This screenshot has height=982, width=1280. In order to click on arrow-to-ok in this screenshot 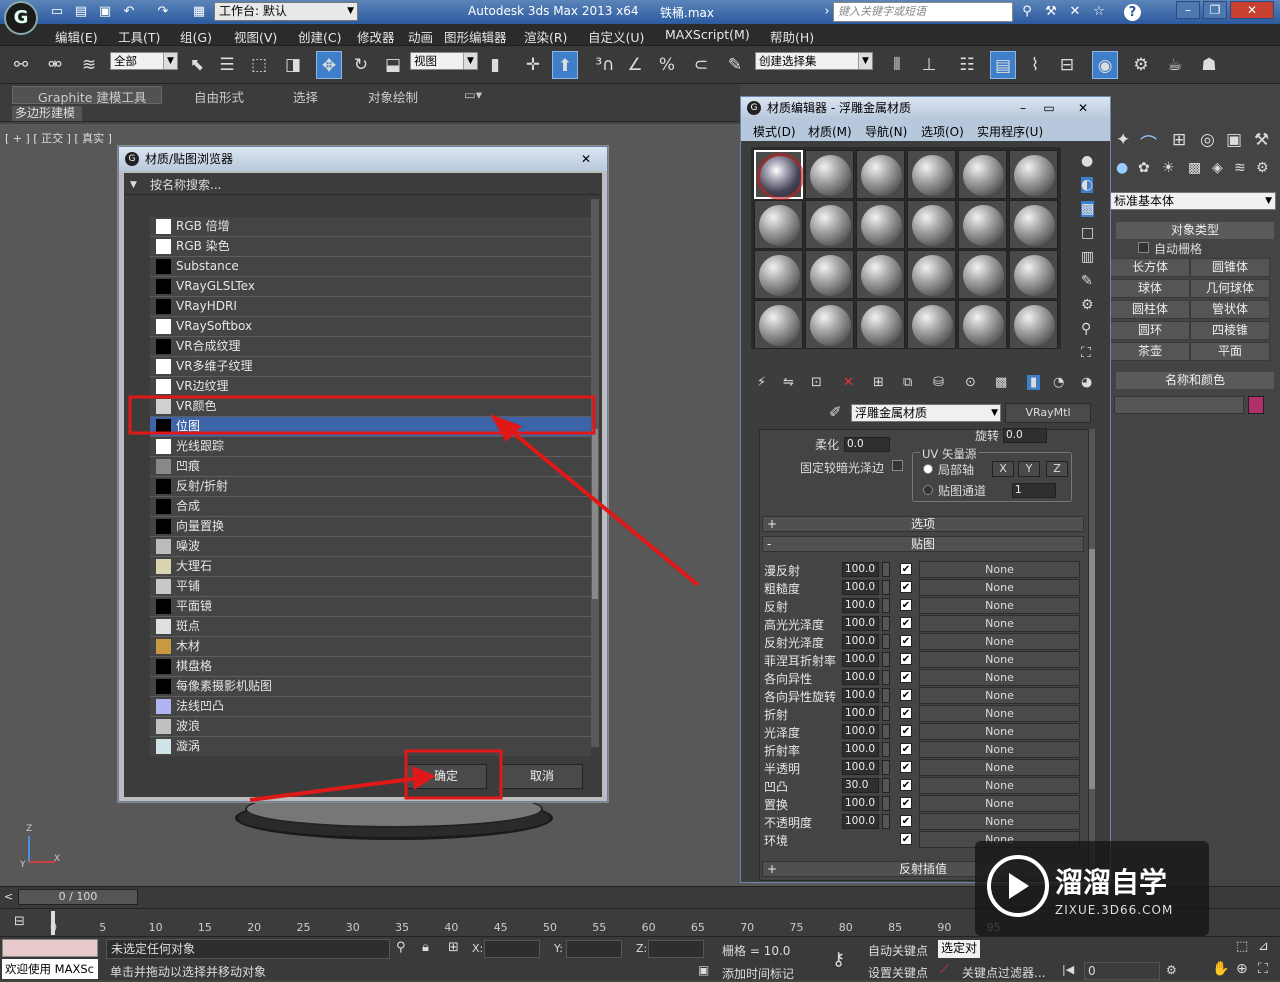, I will do `click(335, 789)`.